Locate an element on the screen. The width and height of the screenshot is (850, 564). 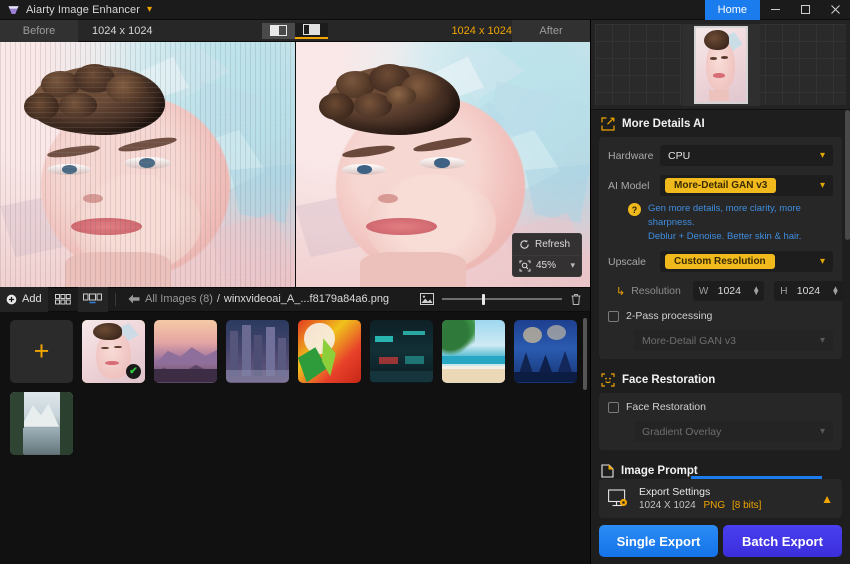
thumb-portrait: ✔ is located at coordinates (113, 351).